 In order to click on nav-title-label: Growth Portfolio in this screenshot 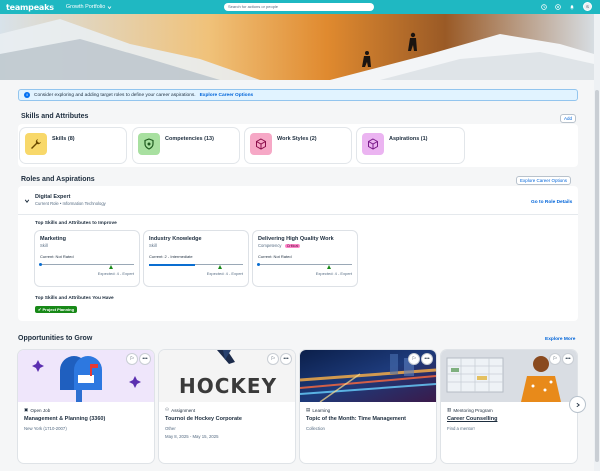, I will do `click(85, 7)`.